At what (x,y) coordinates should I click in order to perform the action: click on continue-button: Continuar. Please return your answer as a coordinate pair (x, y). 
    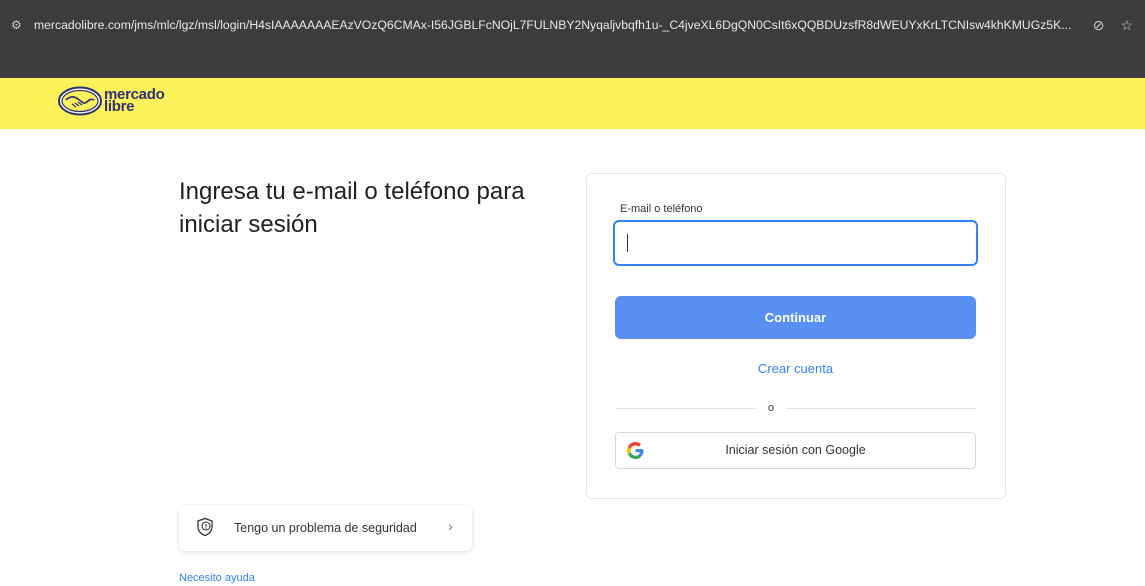
    Looking at the image, I should click on (795, 317).